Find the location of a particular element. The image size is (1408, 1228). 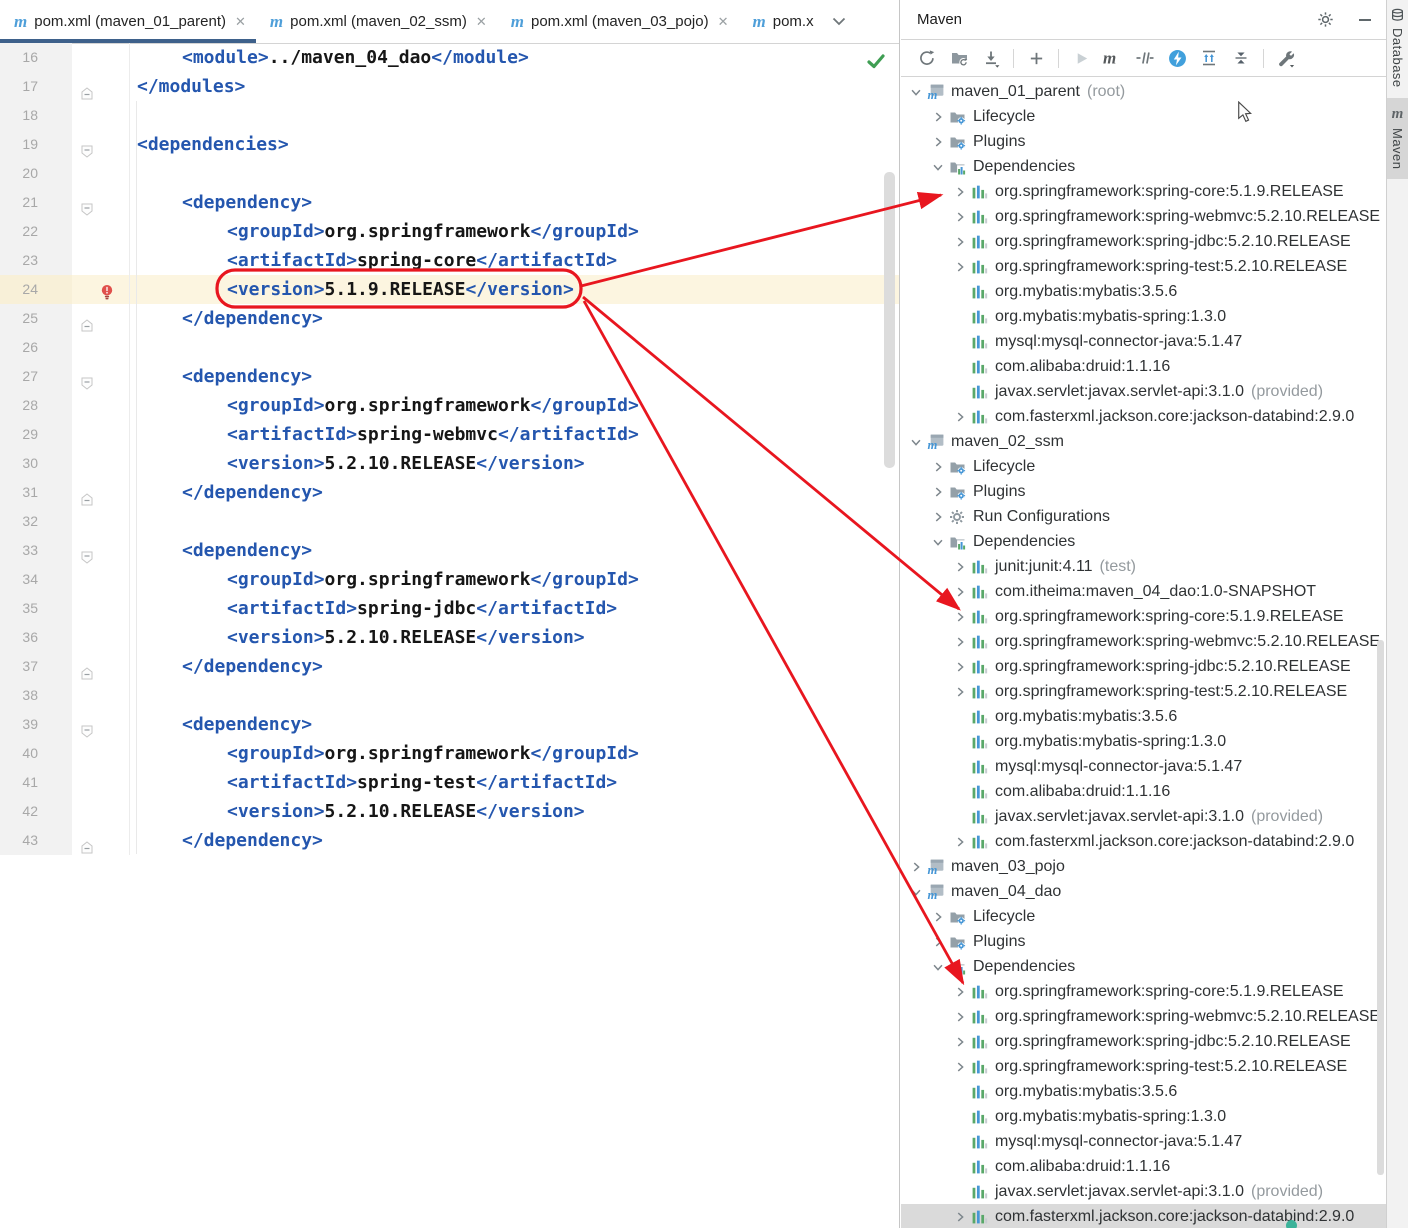

maven-goal-button: m is located at coordinates (1113, 58).